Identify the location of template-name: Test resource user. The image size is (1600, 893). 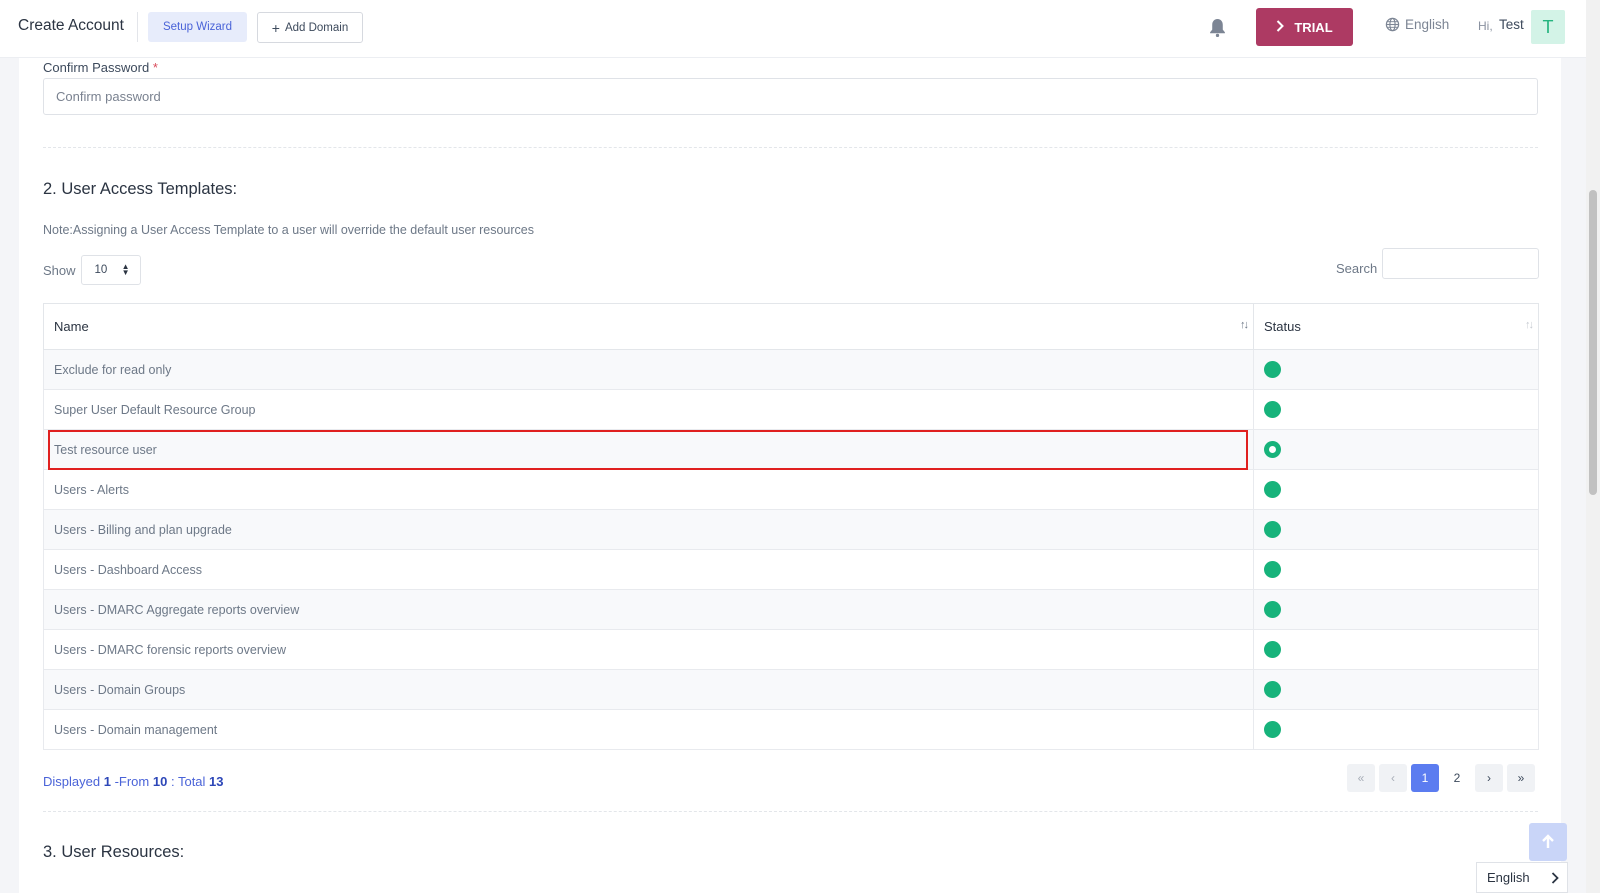
(648, 449).